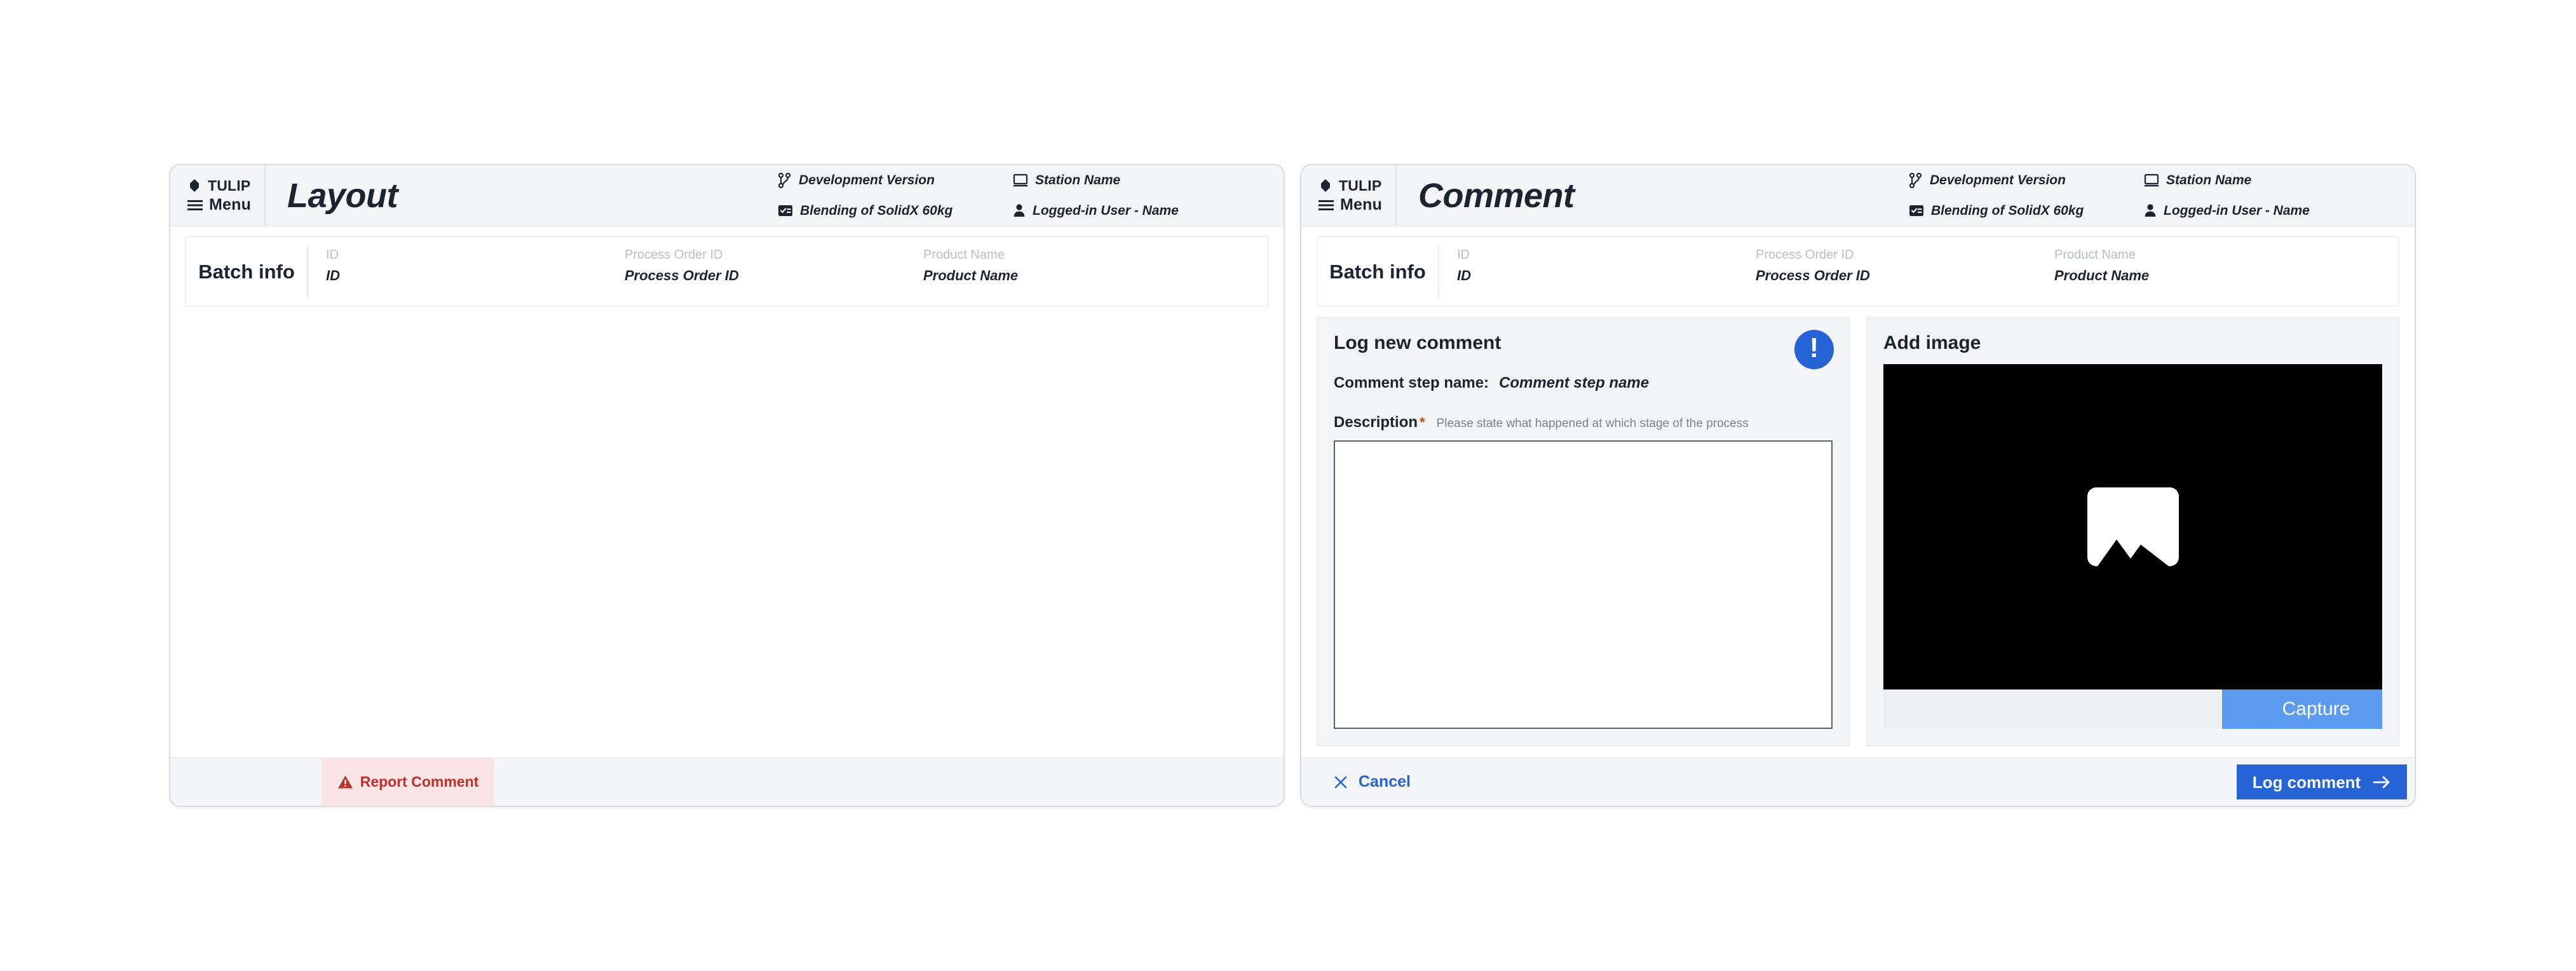  I want to click on batch-field-value: Product Name, so click(2102, 275).